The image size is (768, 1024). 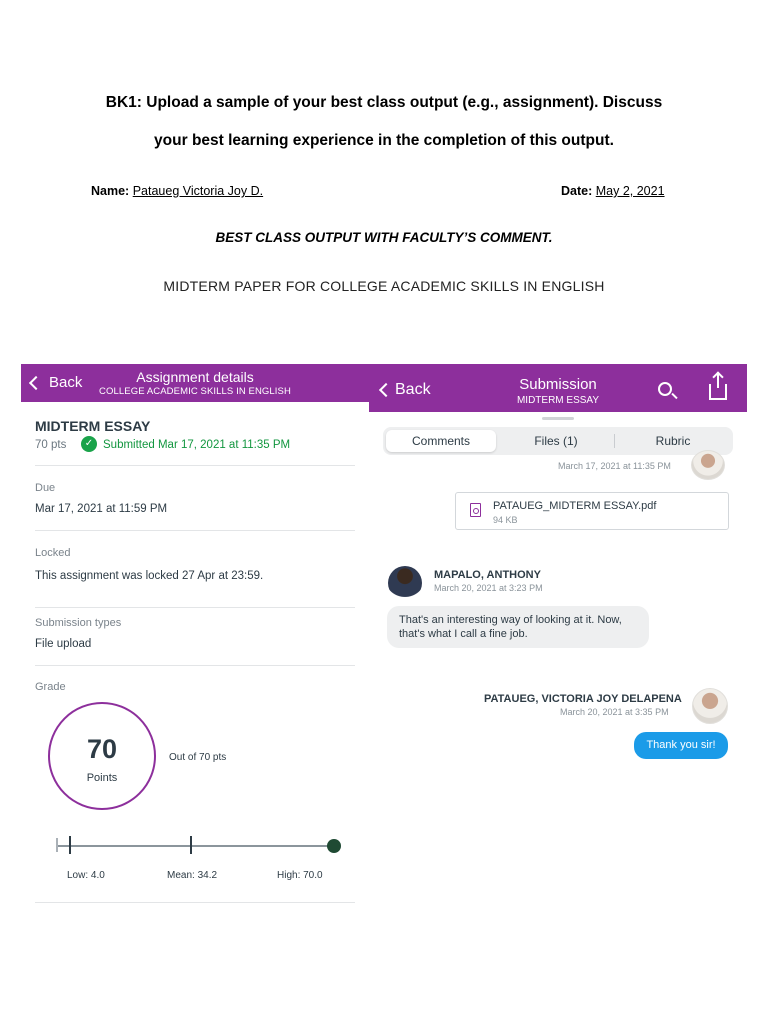 I want to click on mean-tick, so click(x=191, y=845).